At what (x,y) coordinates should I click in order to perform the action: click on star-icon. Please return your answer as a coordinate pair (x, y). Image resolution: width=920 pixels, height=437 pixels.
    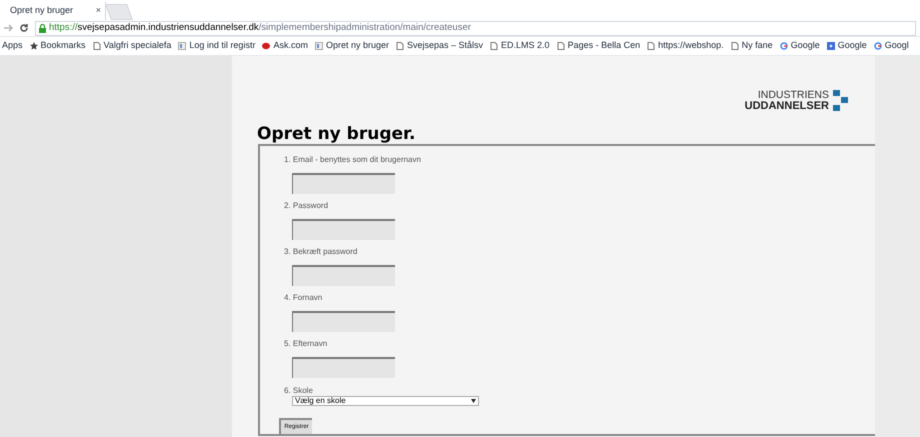
    Looking at the image, I should click on (34, 46).